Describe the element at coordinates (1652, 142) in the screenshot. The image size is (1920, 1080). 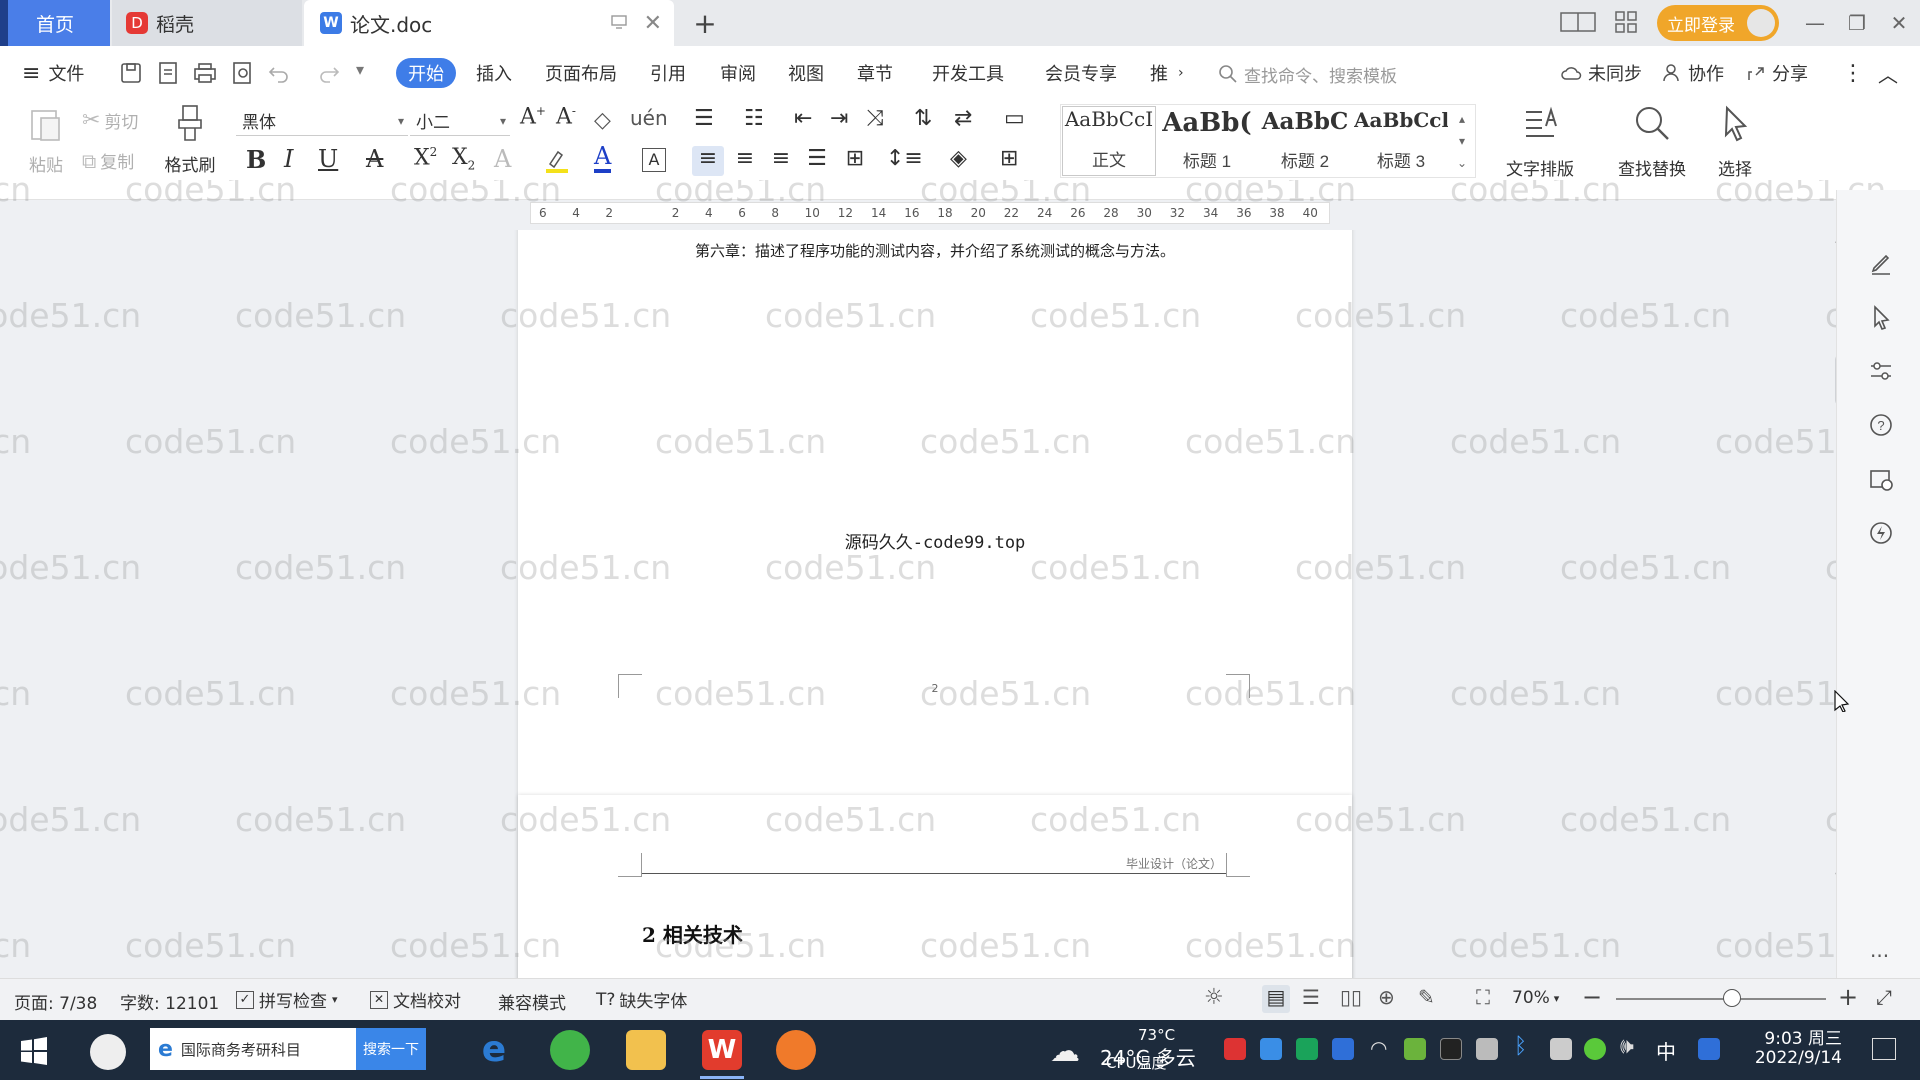
I see `find-replace-button: 查找替换` at that location.